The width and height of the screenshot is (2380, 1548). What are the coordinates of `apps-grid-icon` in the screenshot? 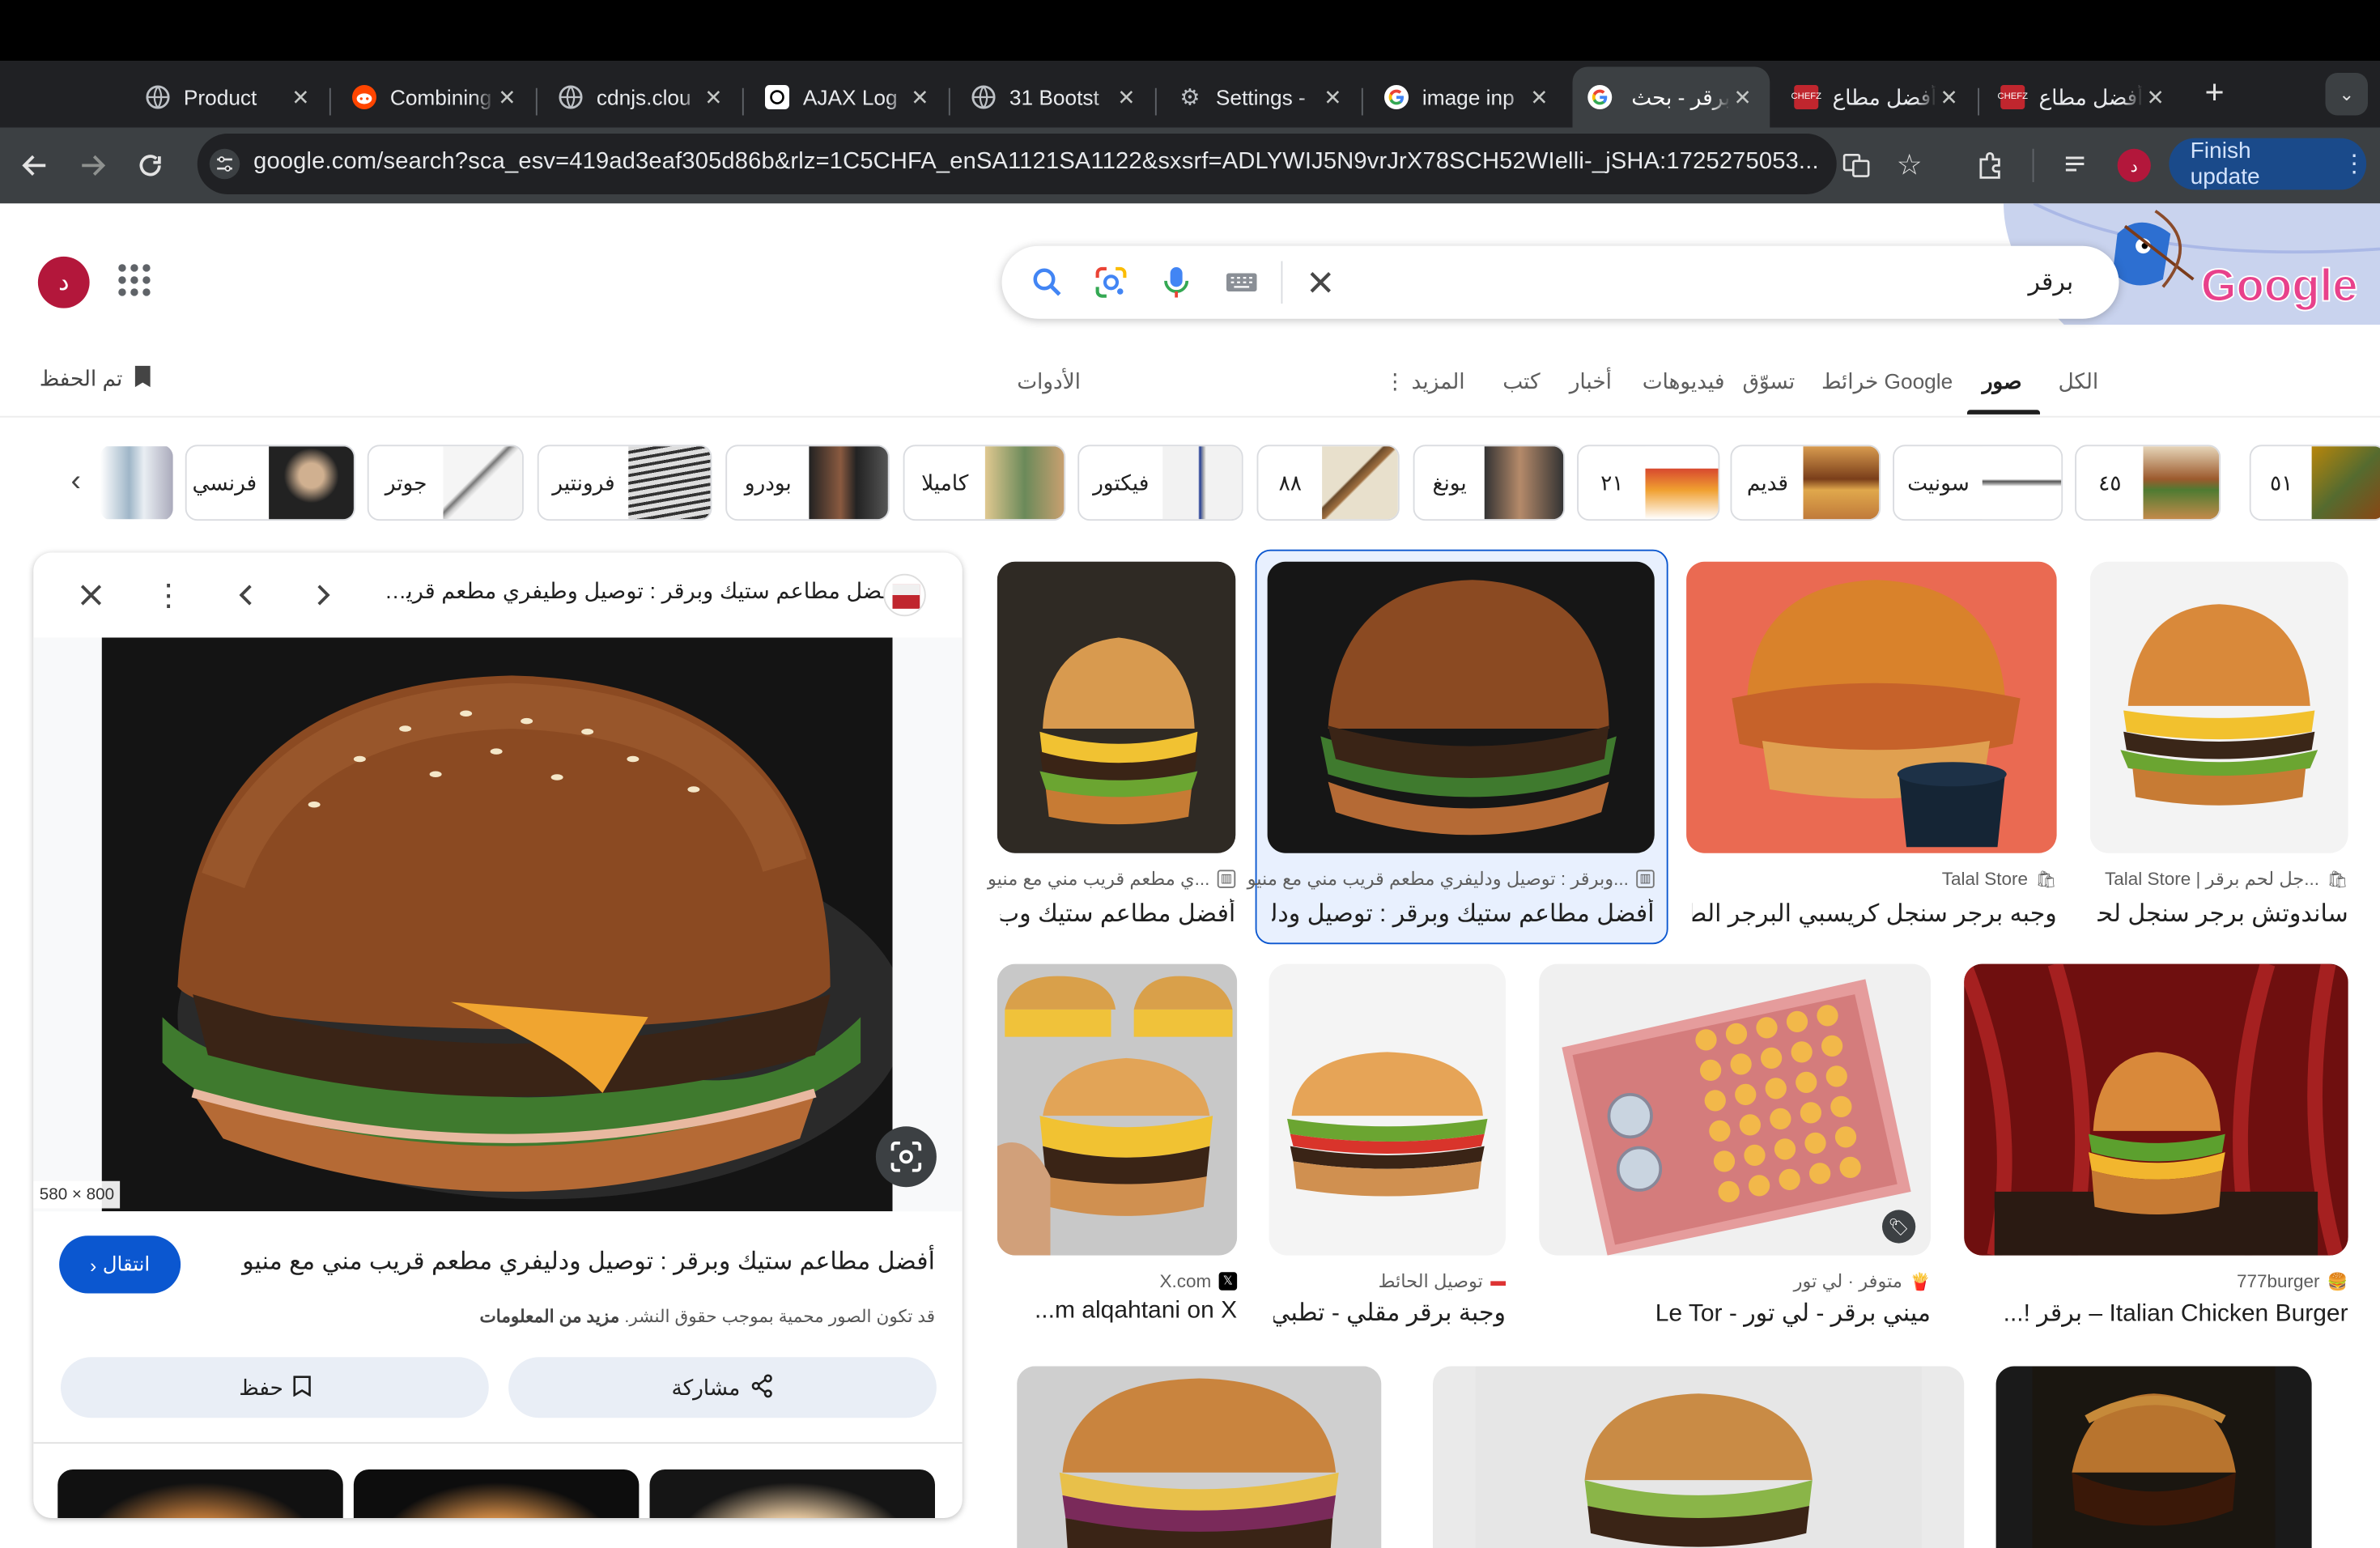 It's located at (134, 280).